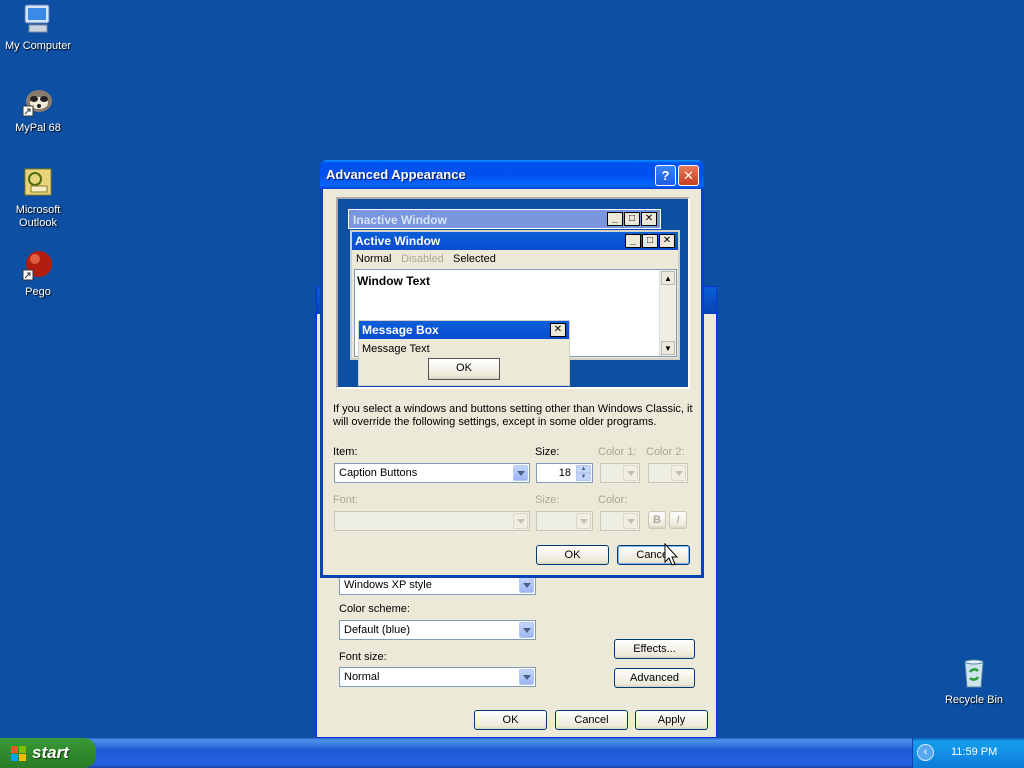 This screenshot has width=1024, height=768. I want to click on size-spinner: 18 ▲ ▼, so click(564, 473).